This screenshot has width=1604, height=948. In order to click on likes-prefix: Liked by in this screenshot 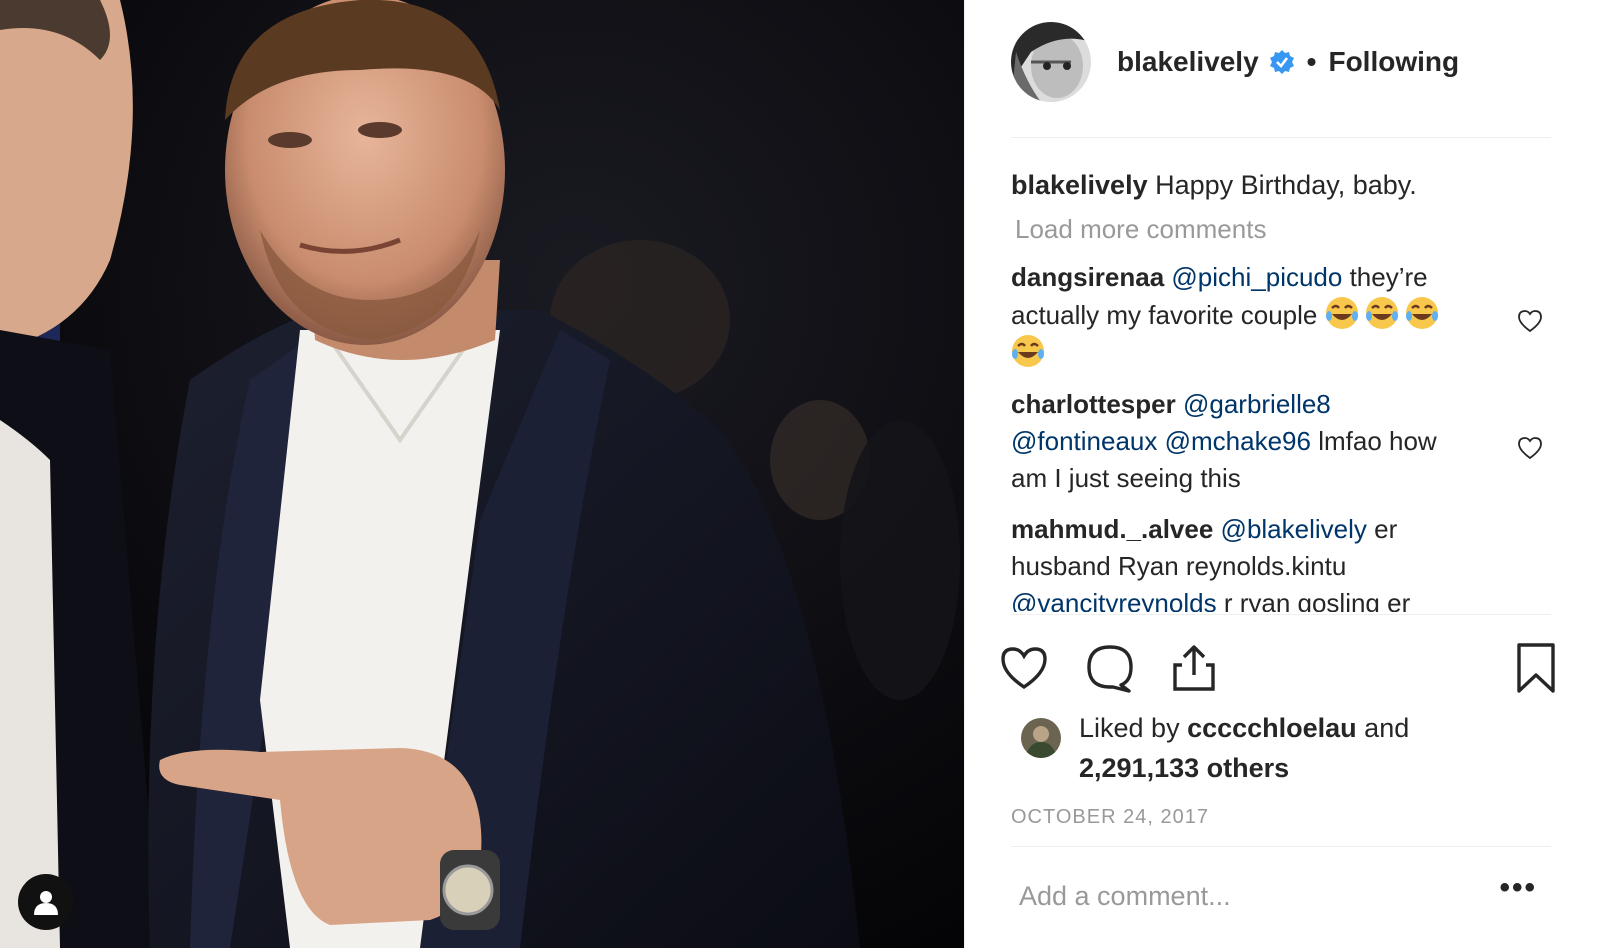, I will do `click(1133, 728)`.